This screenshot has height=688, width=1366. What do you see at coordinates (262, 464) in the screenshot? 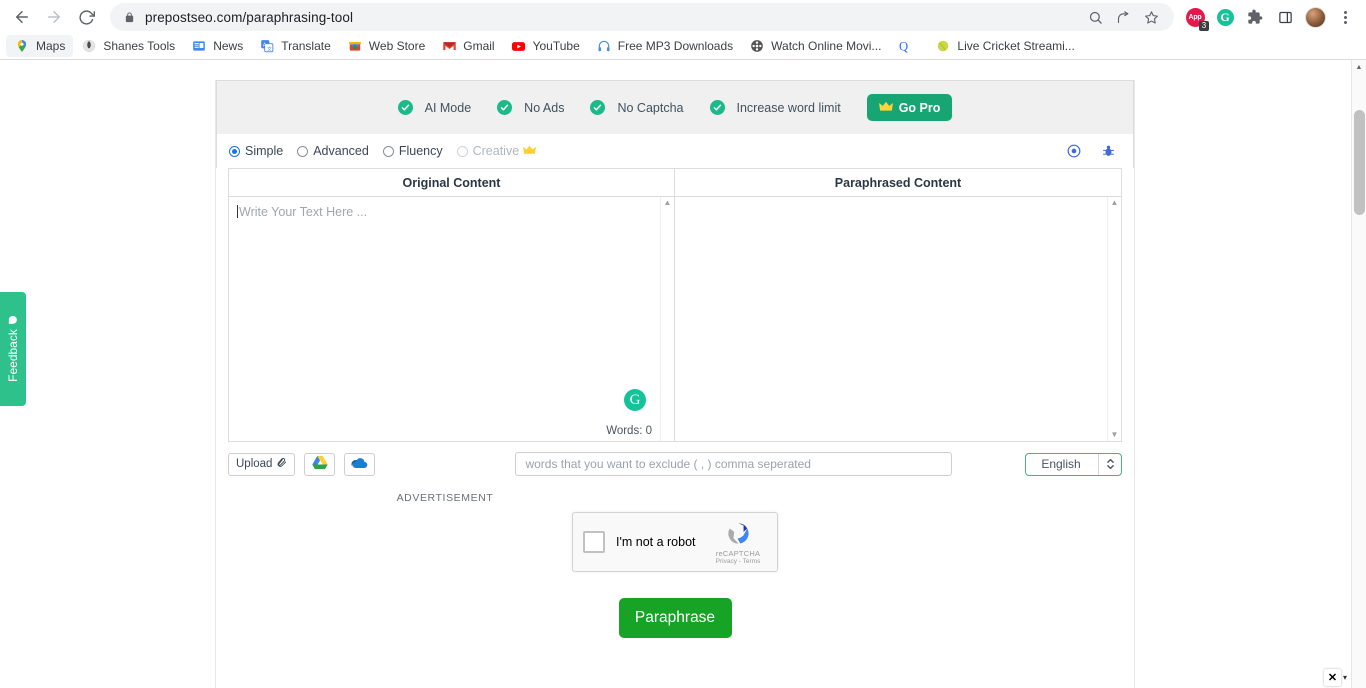
I see `upload-button: Upload` at bounding box center [262, 464].